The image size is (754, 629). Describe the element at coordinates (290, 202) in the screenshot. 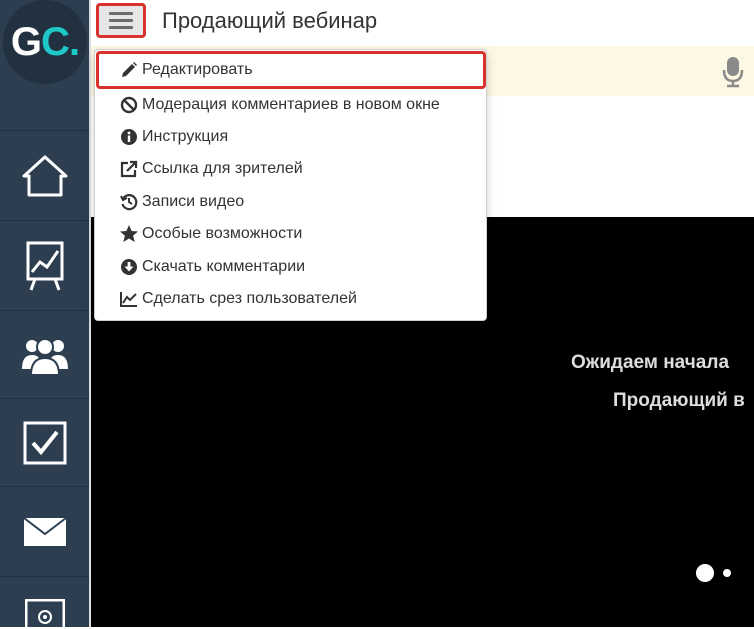

I see `menu-item-video-records: Записи видео` at that location.